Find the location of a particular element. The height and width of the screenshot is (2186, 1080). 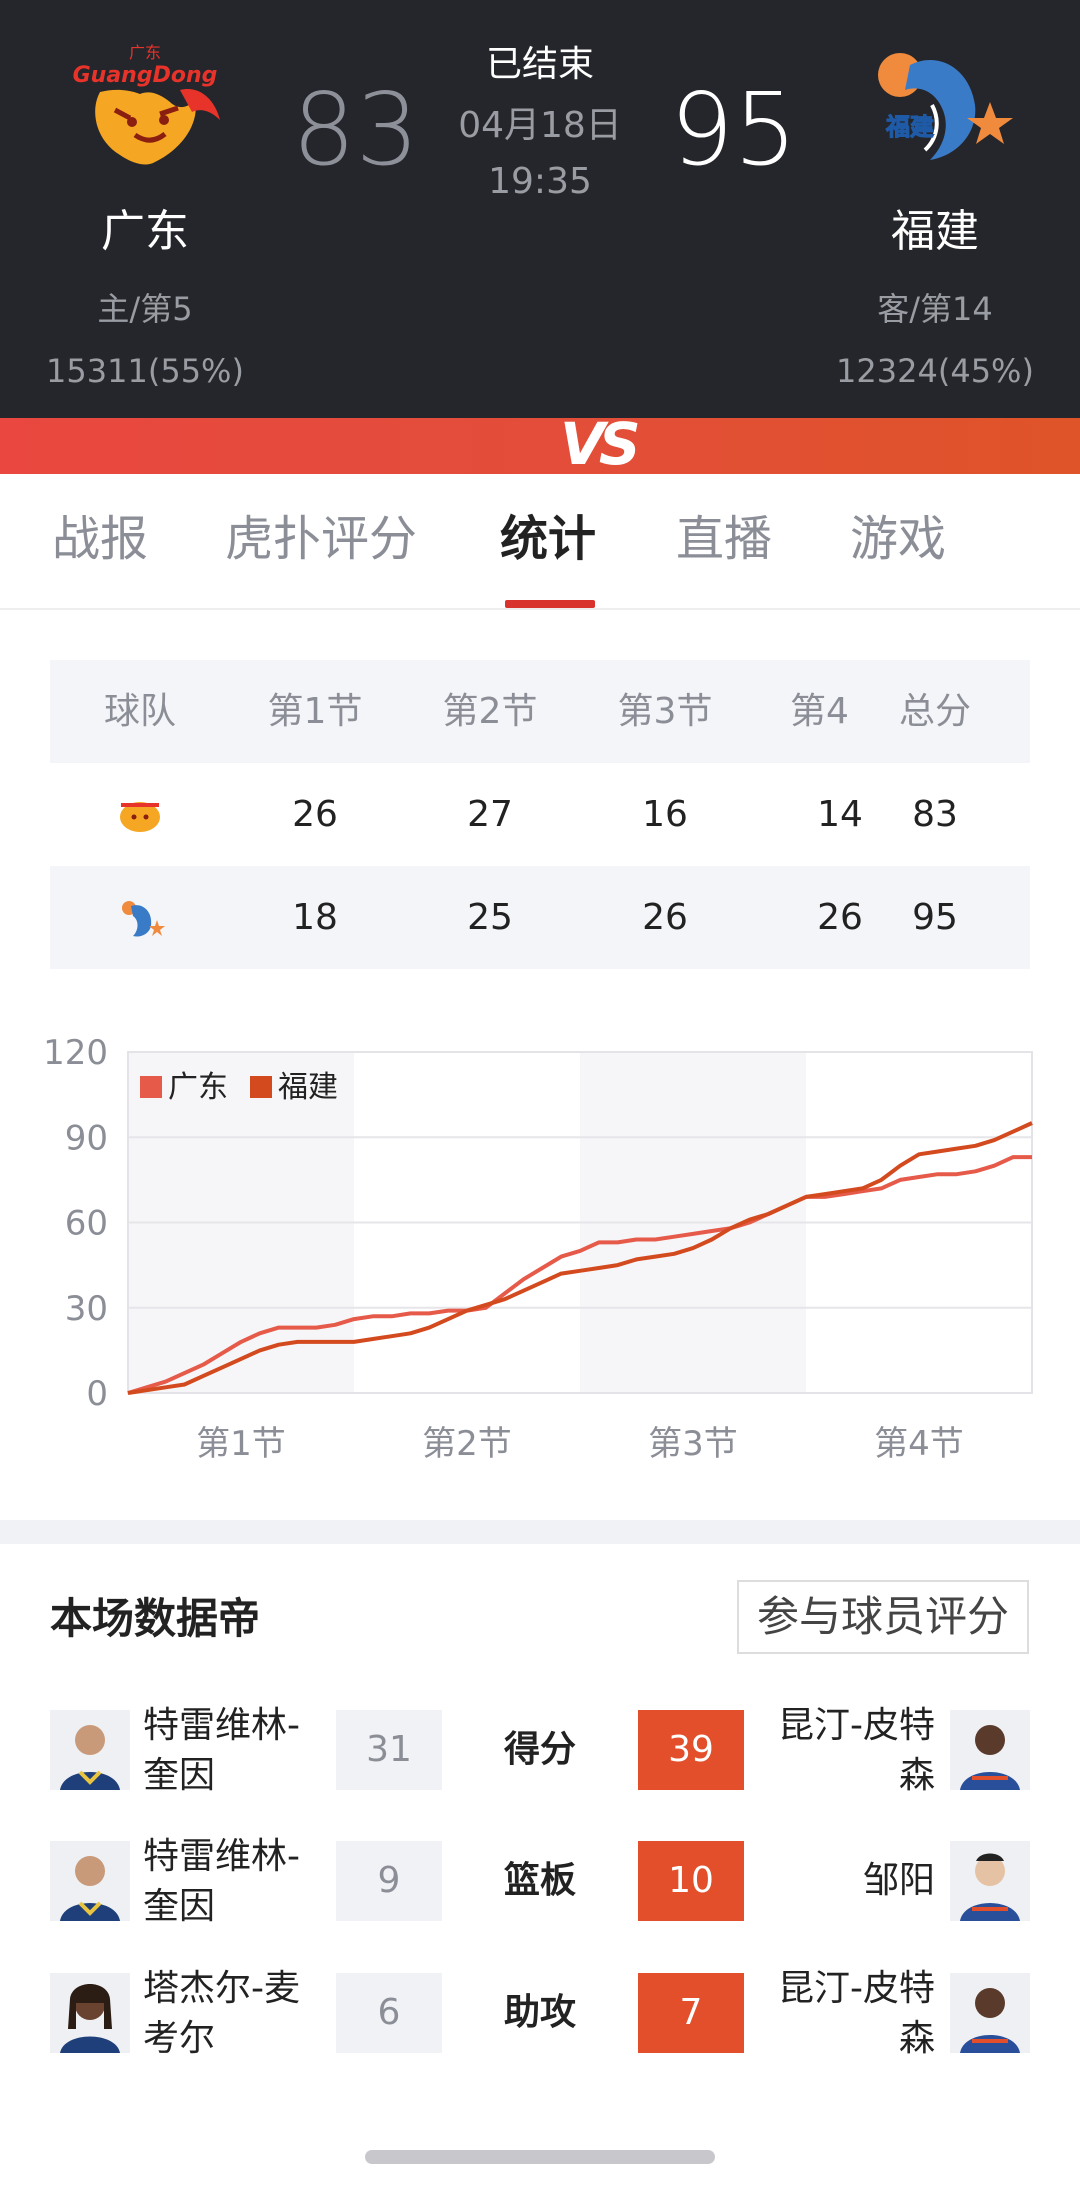

away-team: 福建 福建 客/第14 12324(45%) is located at coordinates (935, 210).